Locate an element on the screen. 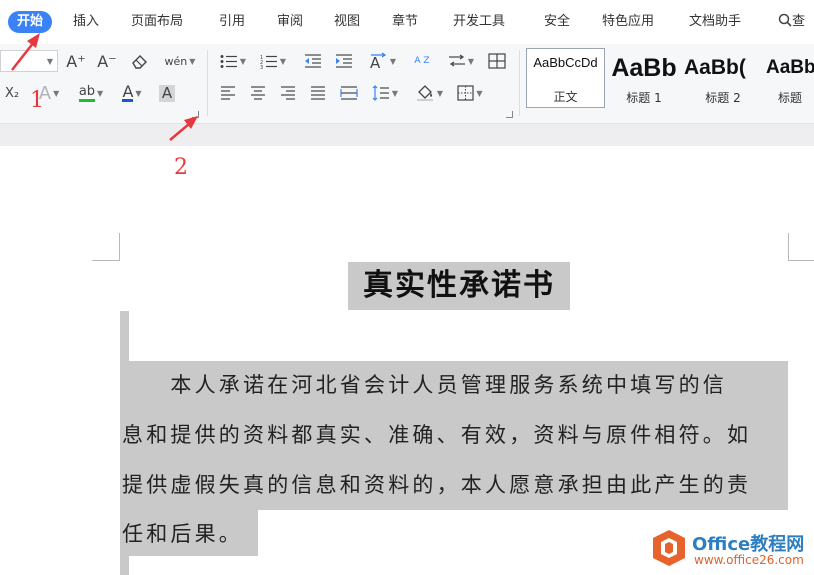  annotation-number-1: 1 is located at coordinates (37, 100).